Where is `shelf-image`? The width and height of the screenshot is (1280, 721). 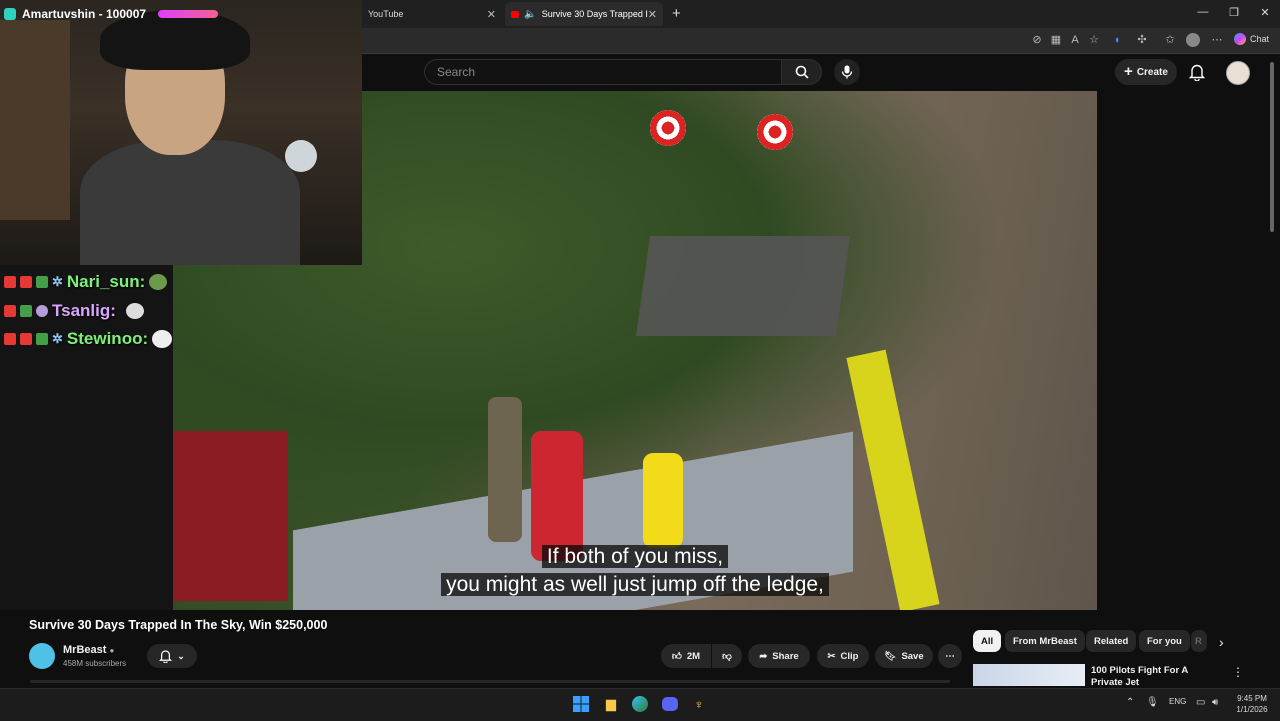 shelf-image is located at coordinates (35, 120).